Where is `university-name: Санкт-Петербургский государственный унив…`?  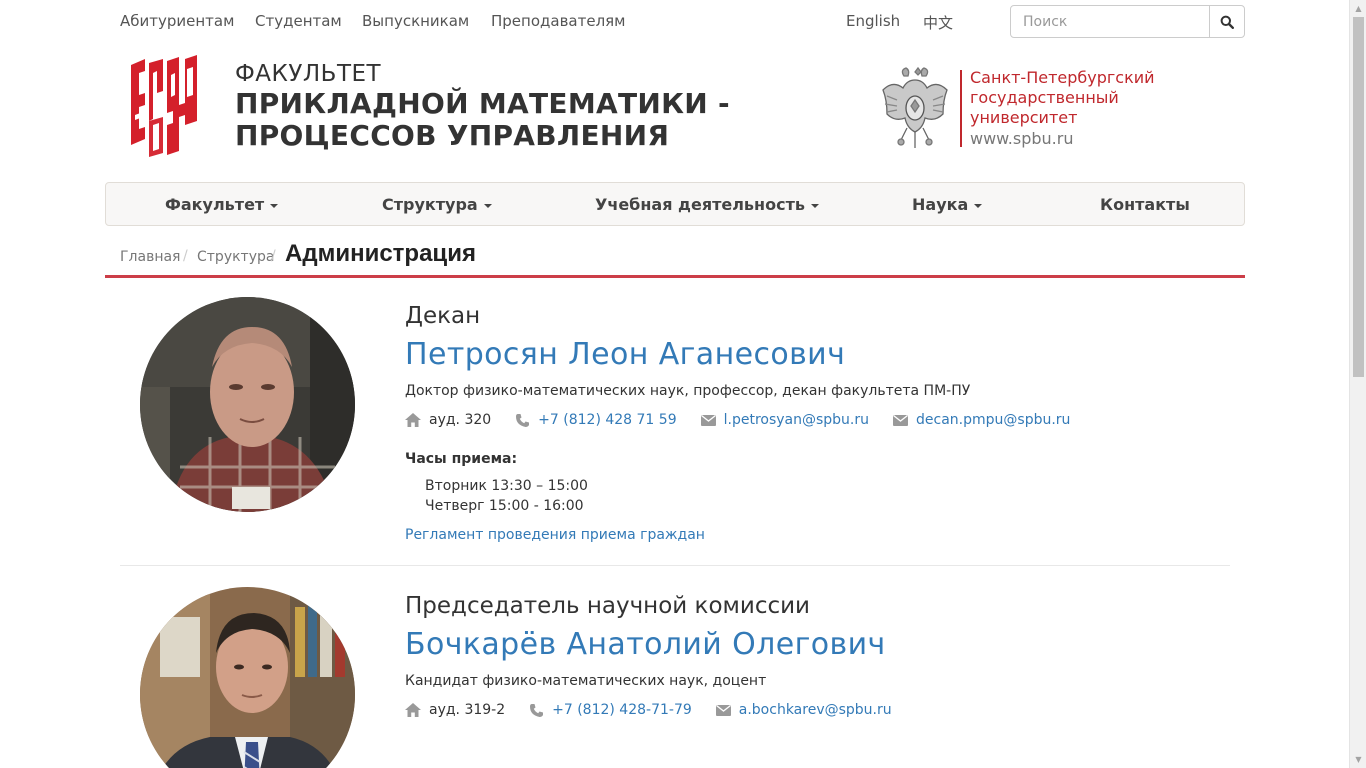
university-name: Санкт-Петербургский государственный унив… is located at coordinates (1062, 98).